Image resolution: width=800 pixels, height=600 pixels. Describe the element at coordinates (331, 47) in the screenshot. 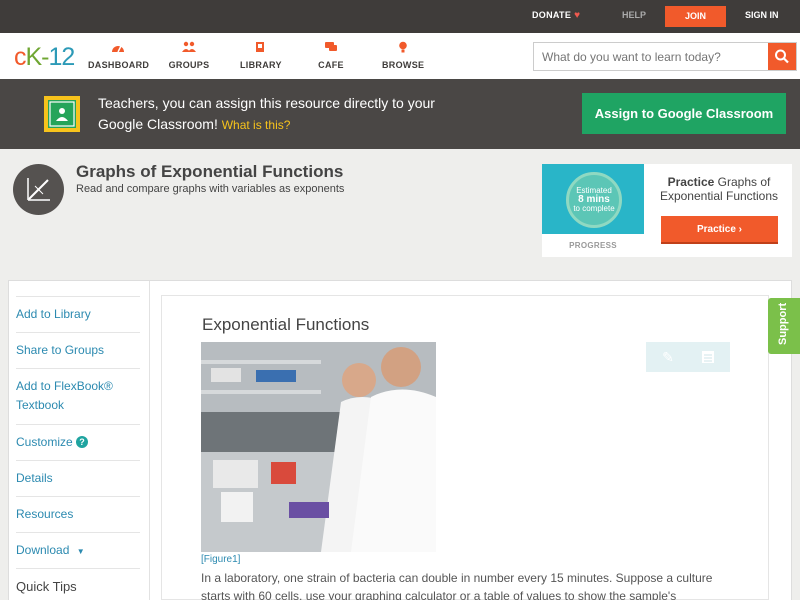

I see `cafe-icon` at that location.